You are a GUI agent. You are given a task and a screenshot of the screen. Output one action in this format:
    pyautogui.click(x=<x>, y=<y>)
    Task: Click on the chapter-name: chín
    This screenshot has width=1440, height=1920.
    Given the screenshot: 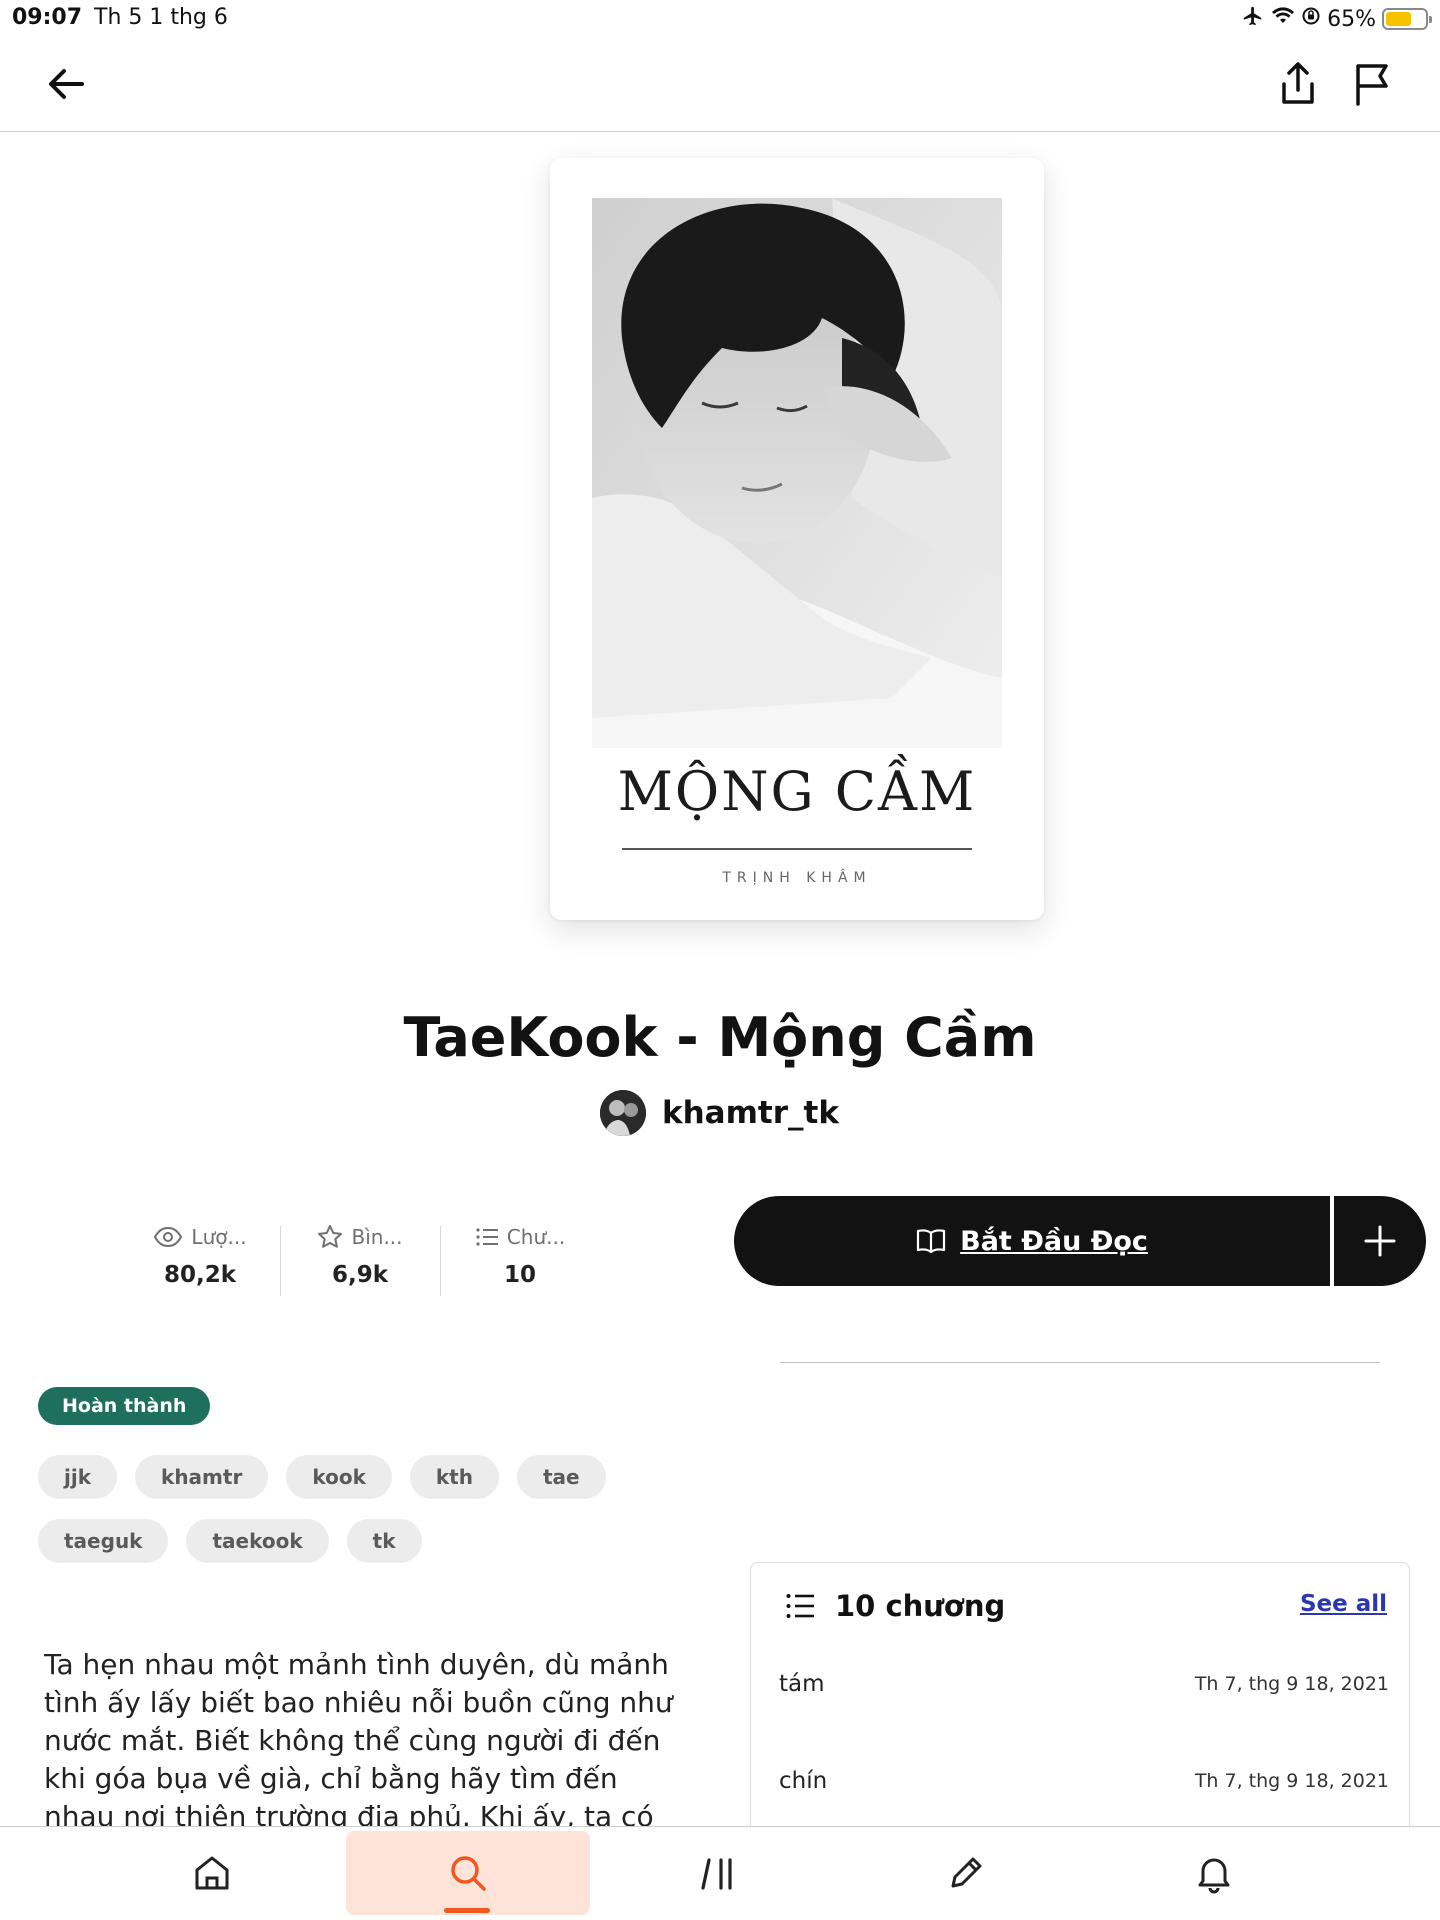 What is the action you would take?
    pyautogui.click(x=803, y=1781)
    